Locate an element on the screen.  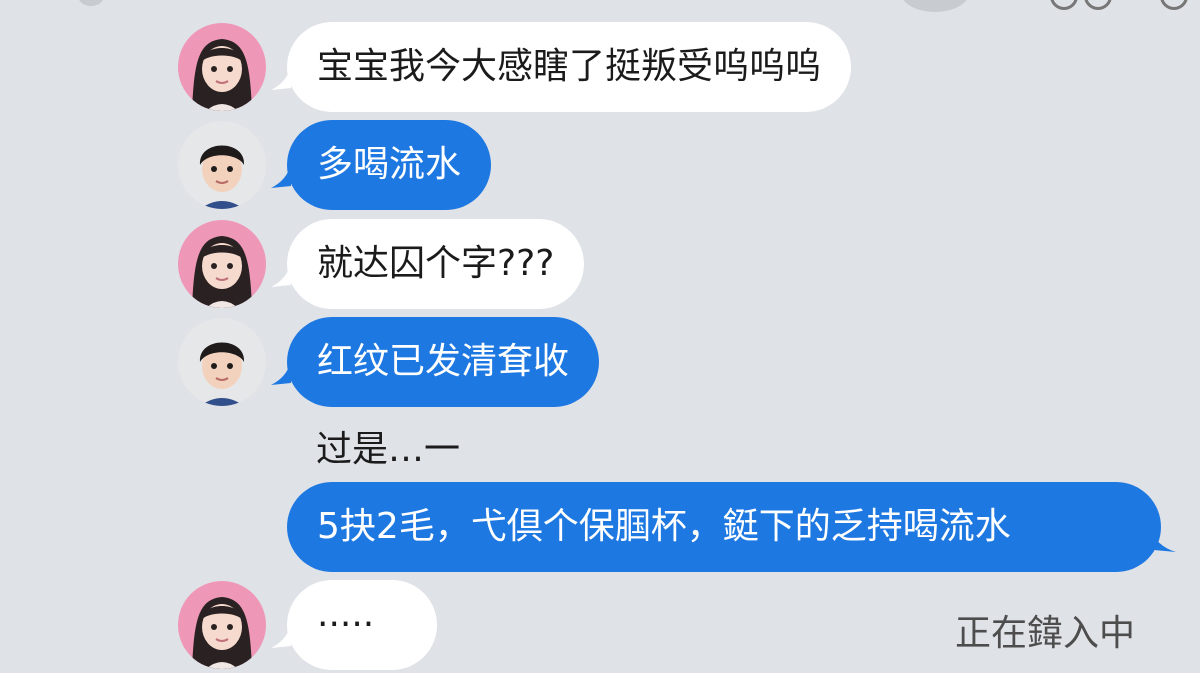
message-row: 就达囚个字??? is located at coordinates (600, 264).